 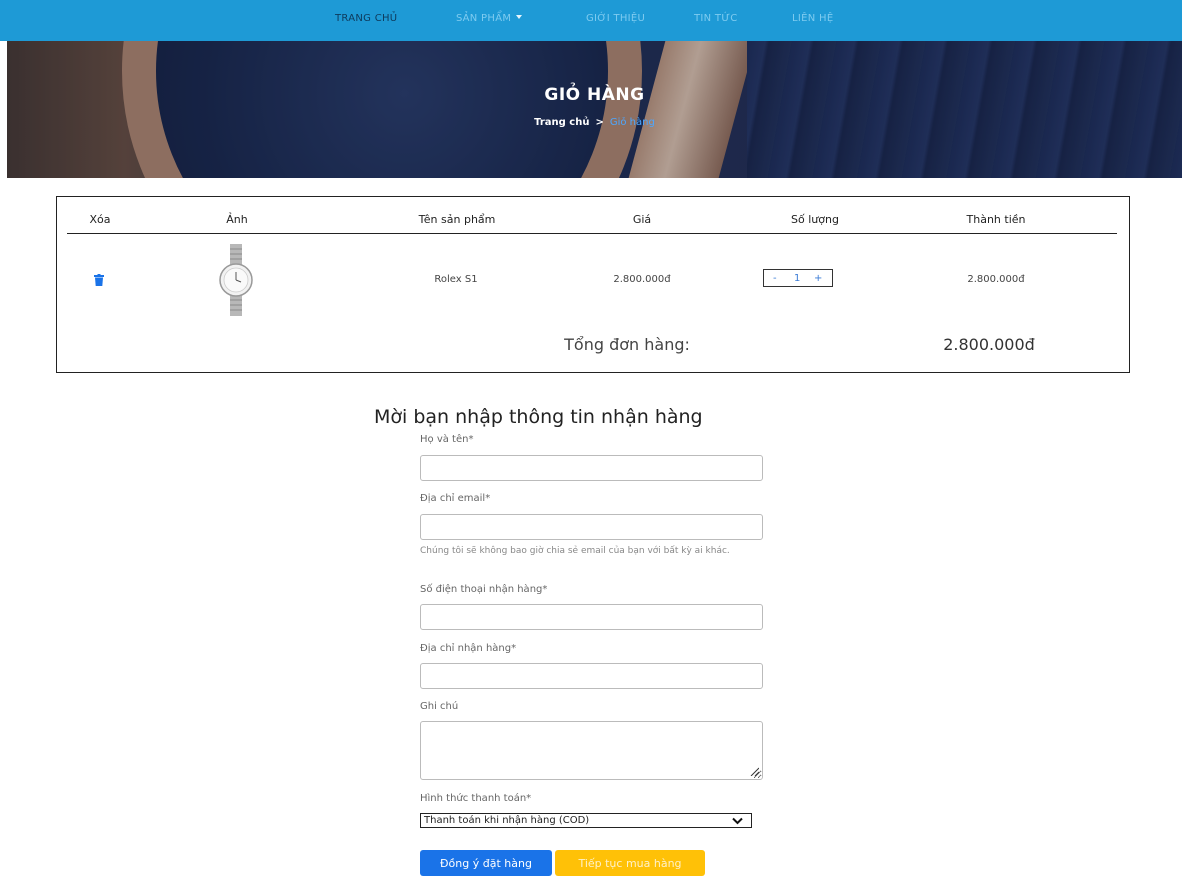 I want to click on nav-item-products: Sản phẩm, so click(x=489, y=18).